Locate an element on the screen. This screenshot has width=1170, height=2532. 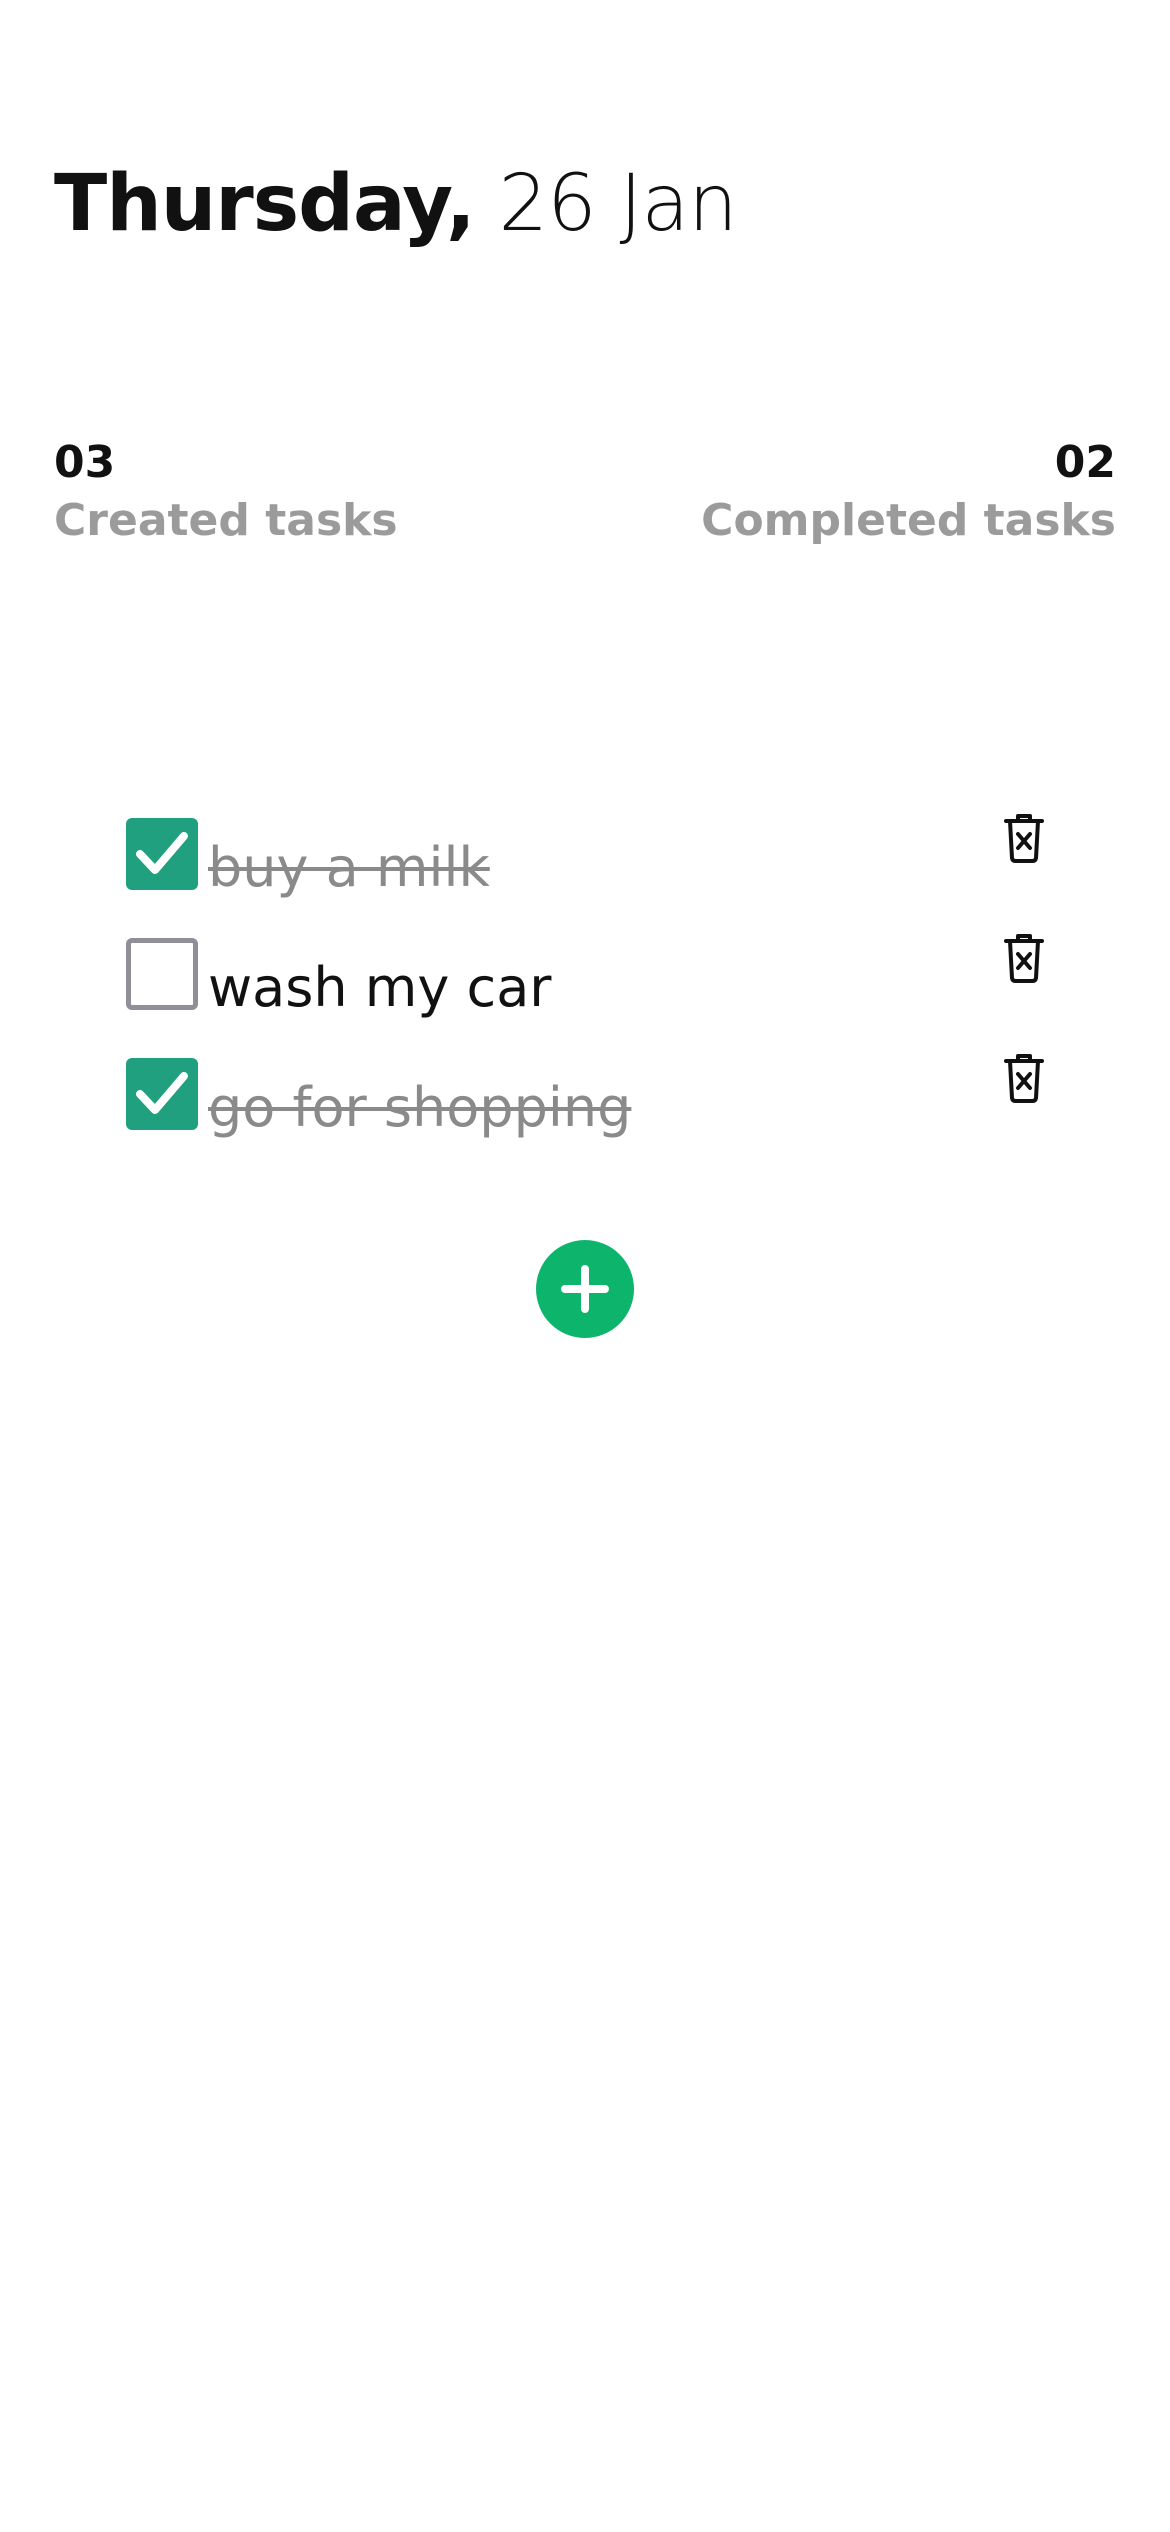
task-stats: 03 Created tasks 02 Completed tasks is located at coordinates (585, 492).